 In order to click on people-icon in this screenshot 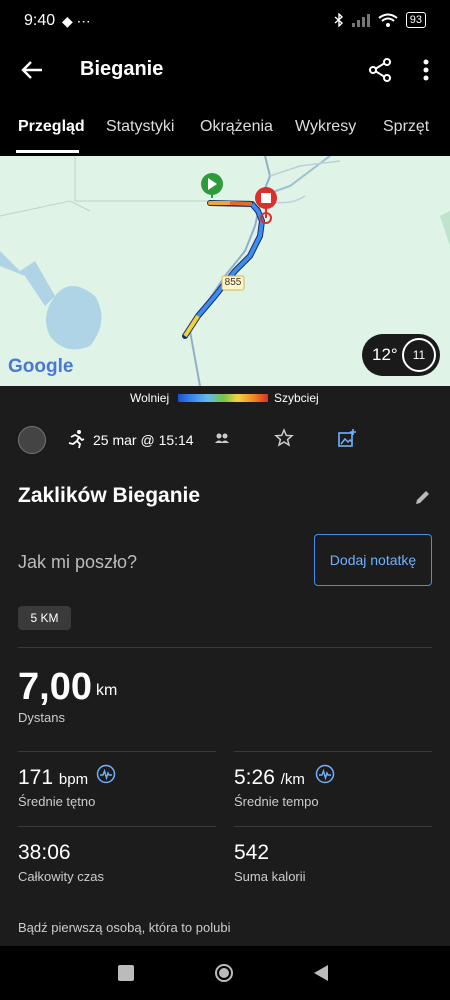, I will do `click(222, 439)`.